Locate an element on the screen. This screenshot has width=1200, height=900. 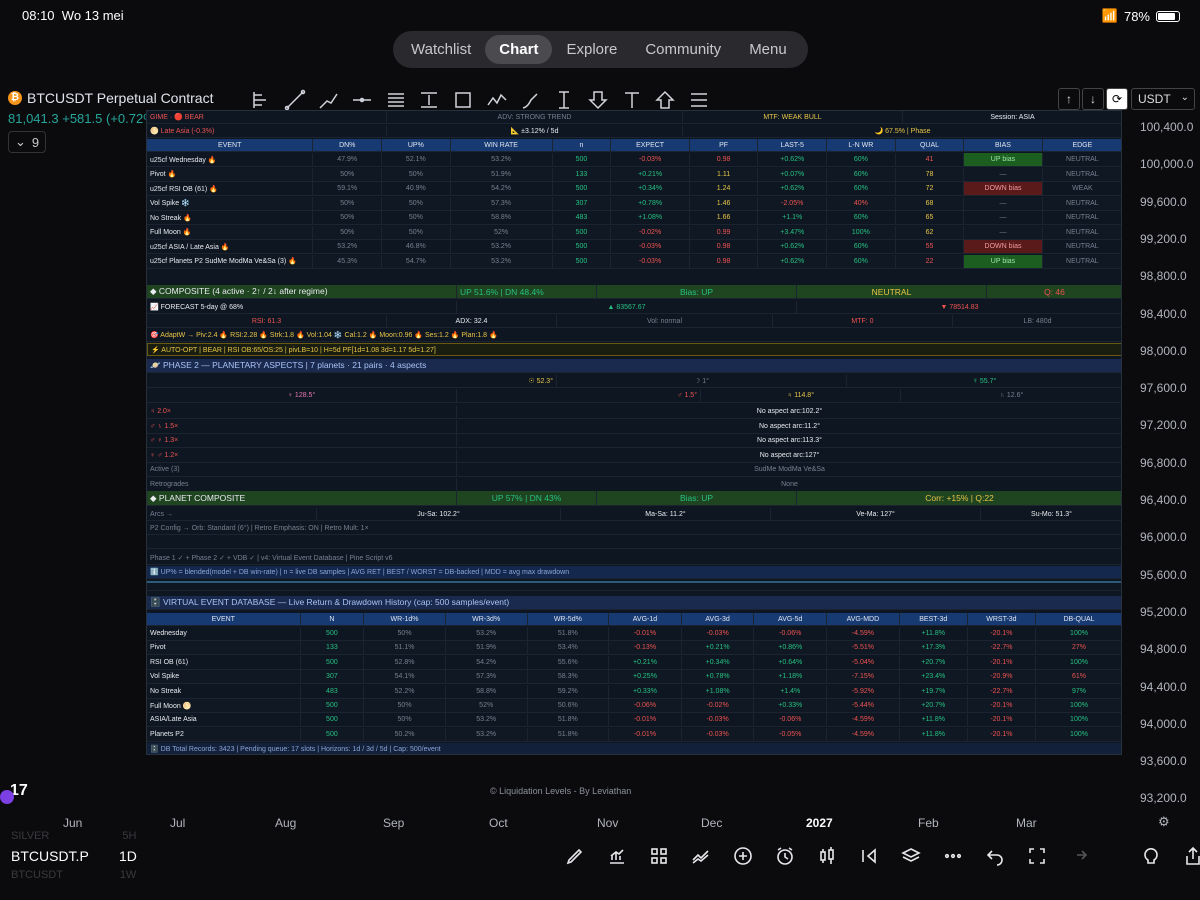
tab-chart: Chart is located at coordinates (519, 49).